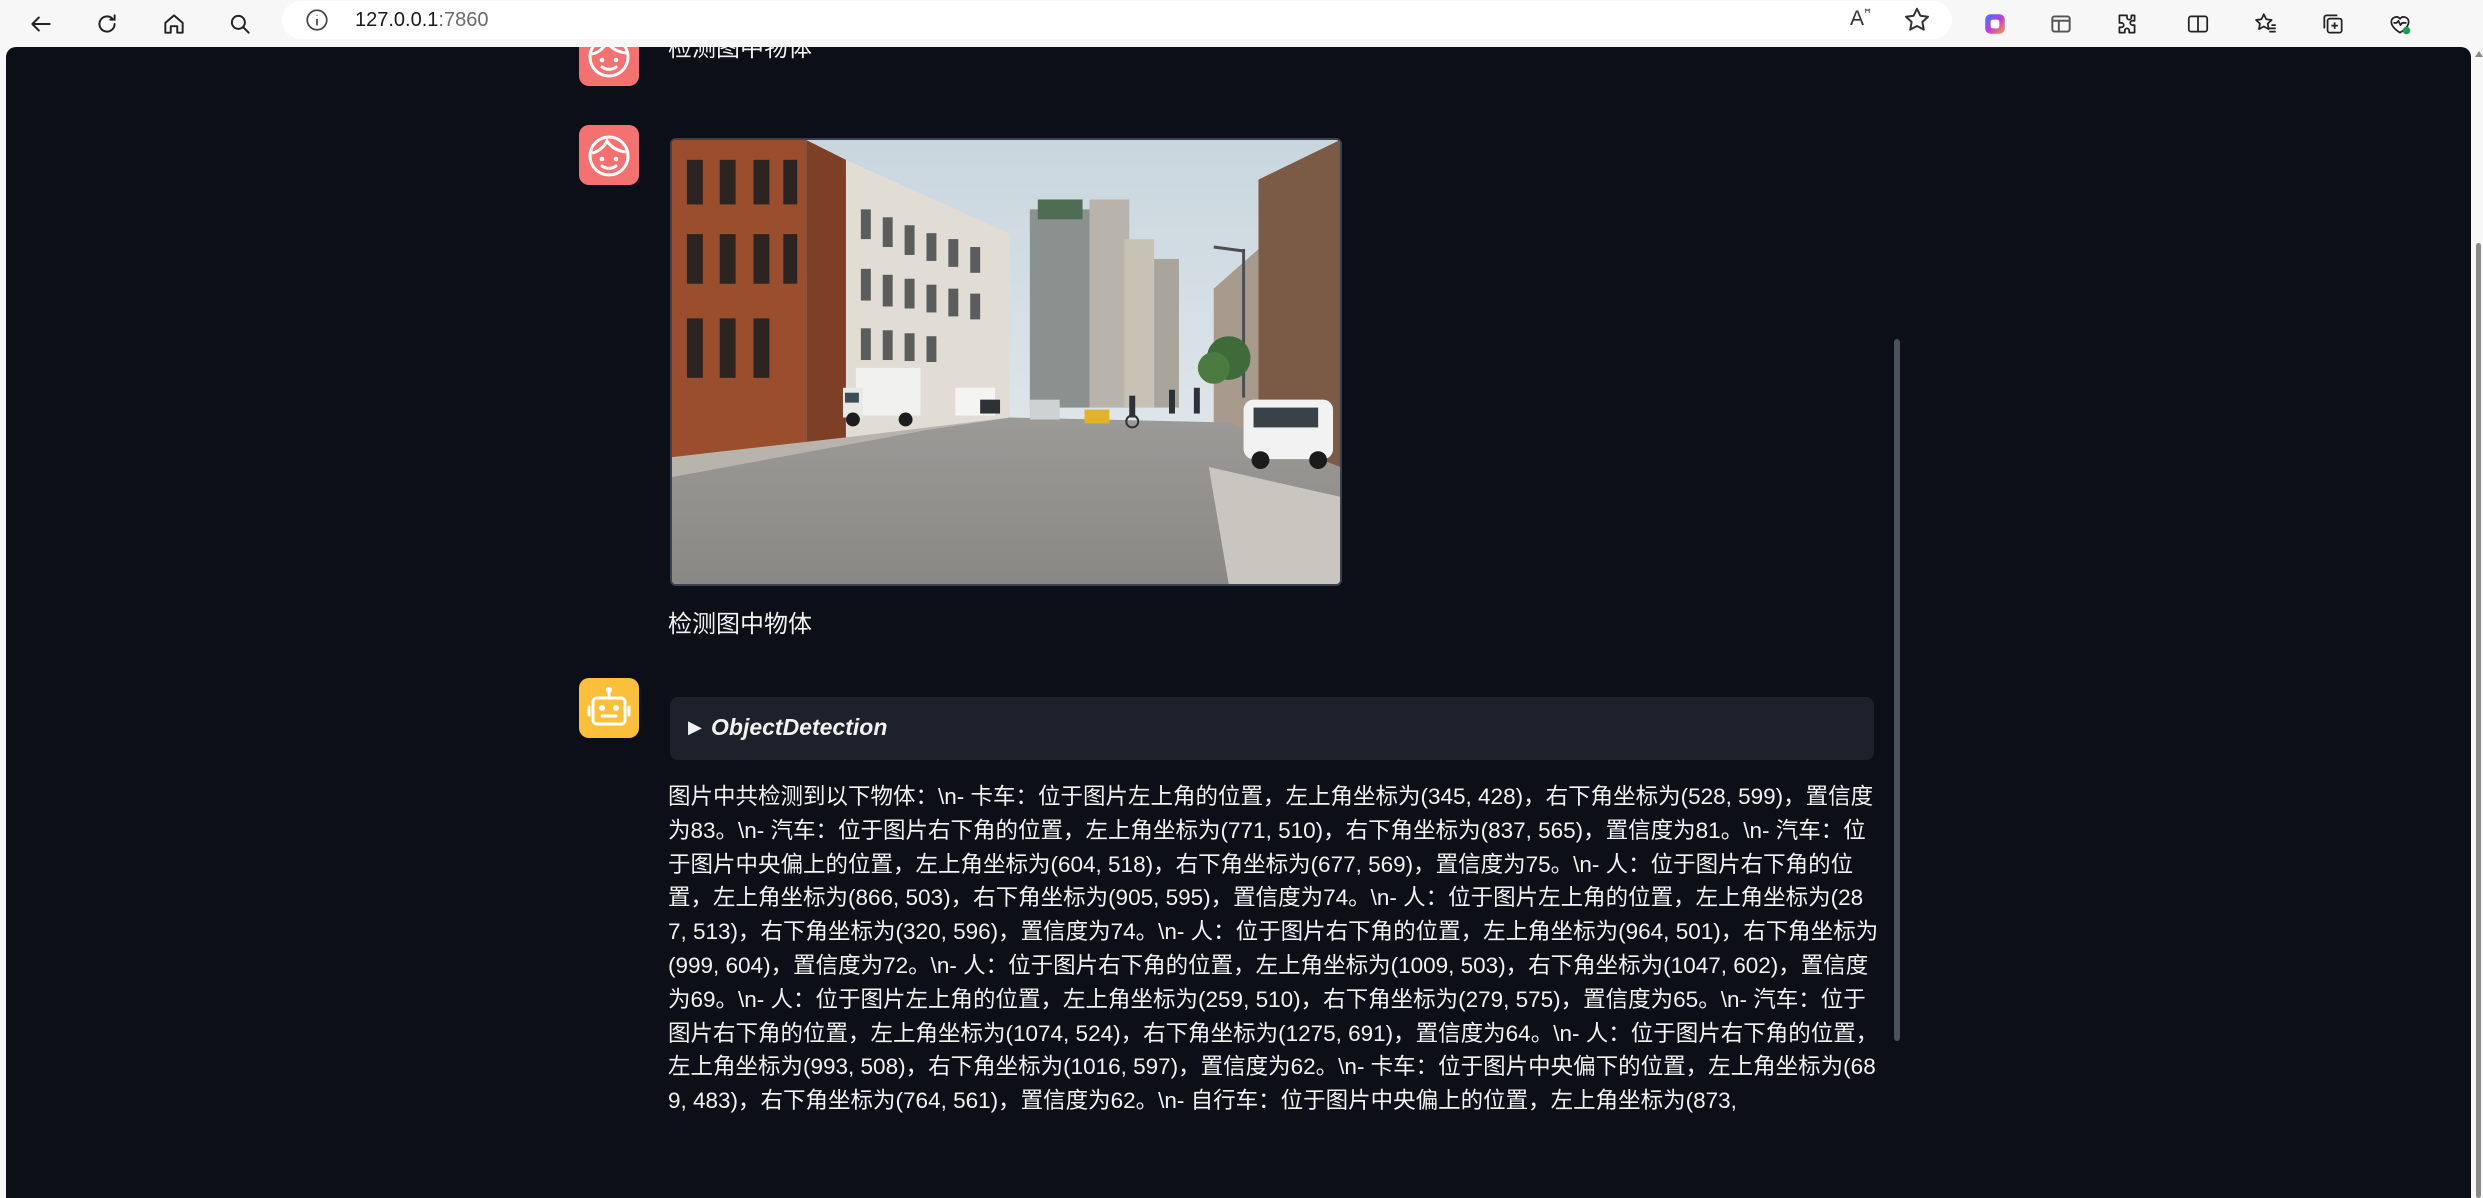 The image size is (2483, 1198). What do you see at coordinates (2333, 24) in the screenshot?
I see `collections-icon` at bounding box center [2333, 24].